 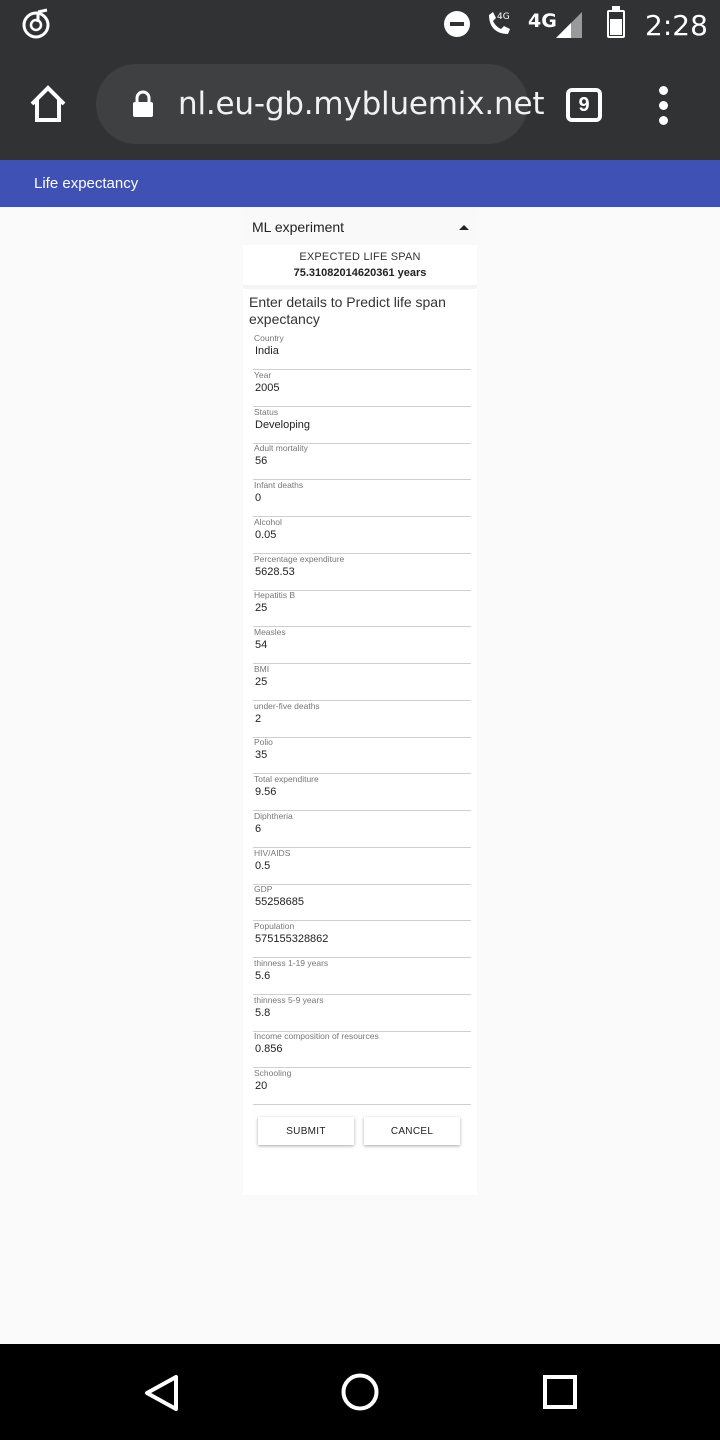 I want to click on form-field: Alcohol 0.05, so click(x=362, y=535).